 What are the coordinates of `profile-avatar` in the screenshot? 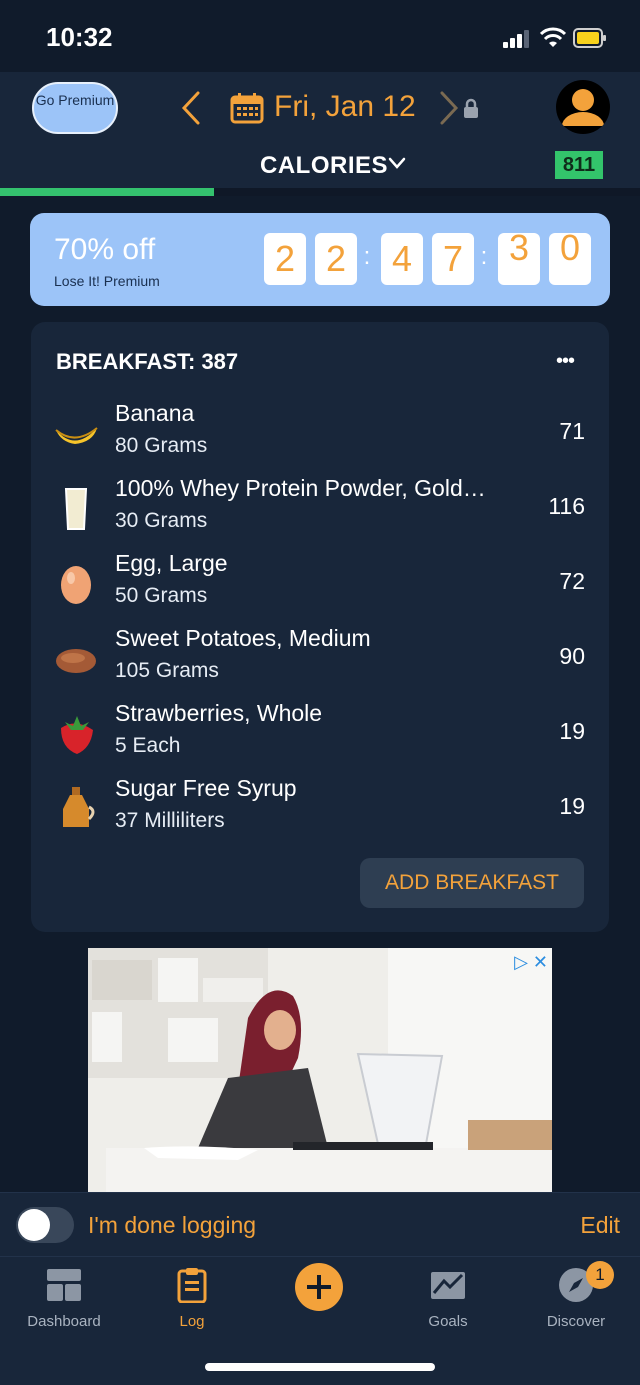 It's located at (583, 107).